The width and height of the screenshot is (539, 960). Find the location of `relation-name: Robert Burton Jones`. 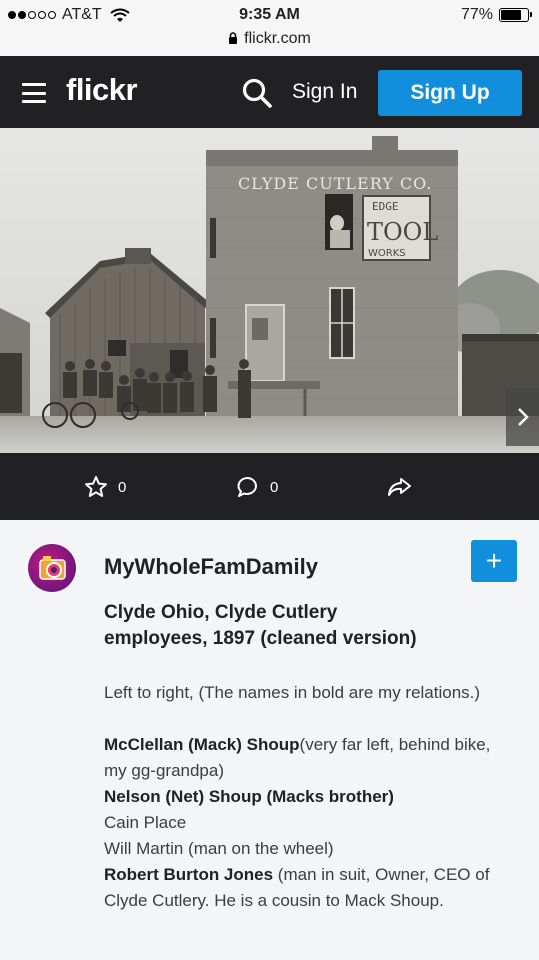

relation-name: Robert Burton Jones is located at coordinates (189, 874).